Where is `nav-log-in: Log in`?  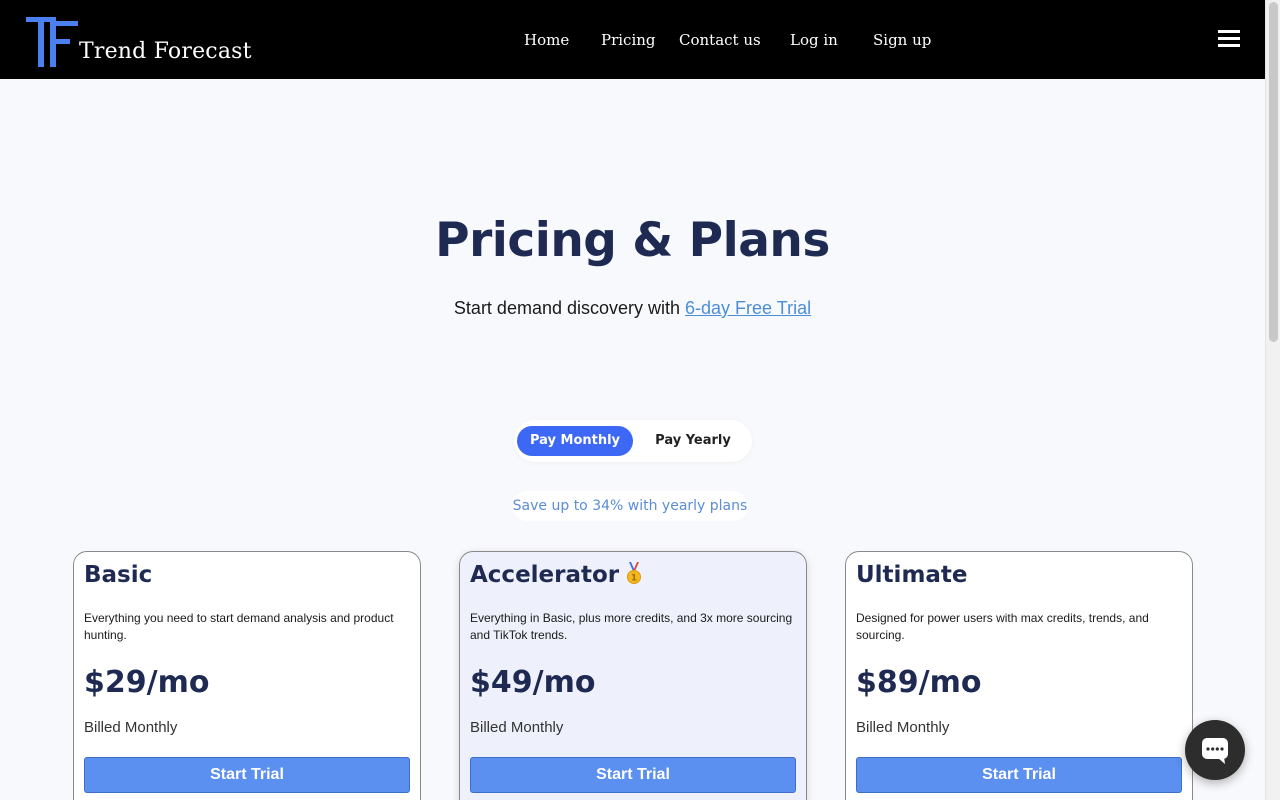
nav-log-in: Log in is located at coordinates (814, 40).